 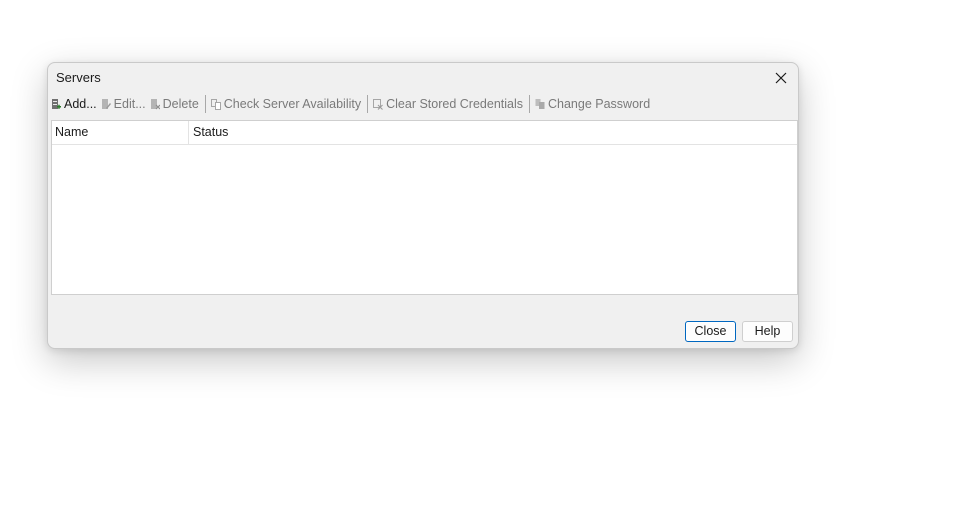 What do you see at coordinates (493, 132) in the screenshot?
I see `column-header-status: Status` at bounding box center [493, 132].